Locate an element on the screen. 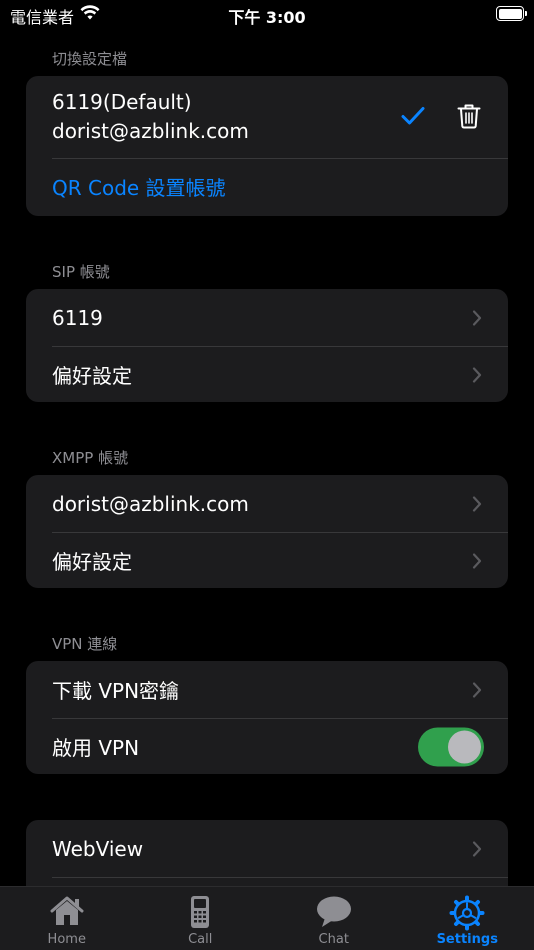  vpn-card: 下載 VPN密鑰 啟用 VPN is located at coordinates (267, 717).